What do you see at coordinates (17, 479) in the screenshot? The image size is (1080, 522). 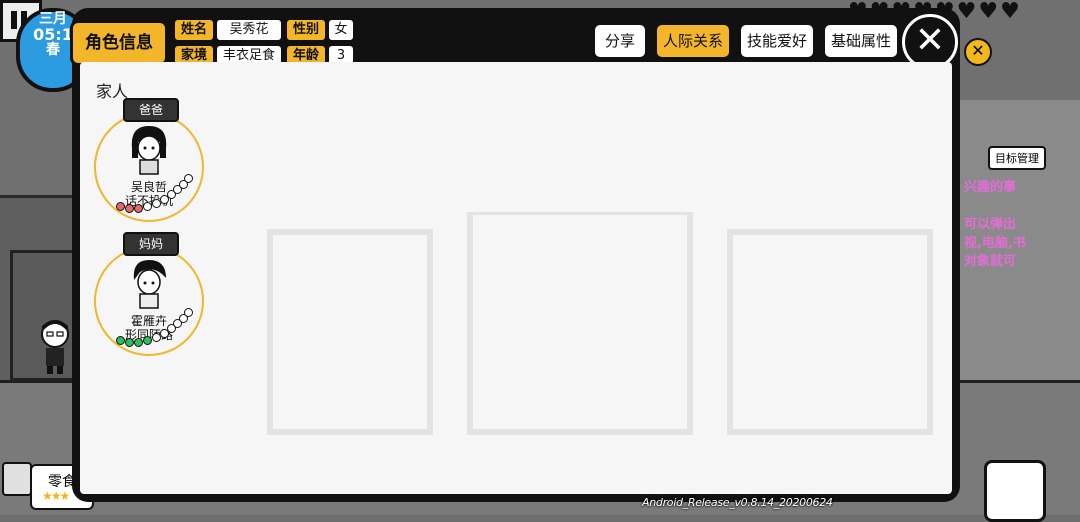 I see `character-portrait-icon` at bounding box center [17, 479].